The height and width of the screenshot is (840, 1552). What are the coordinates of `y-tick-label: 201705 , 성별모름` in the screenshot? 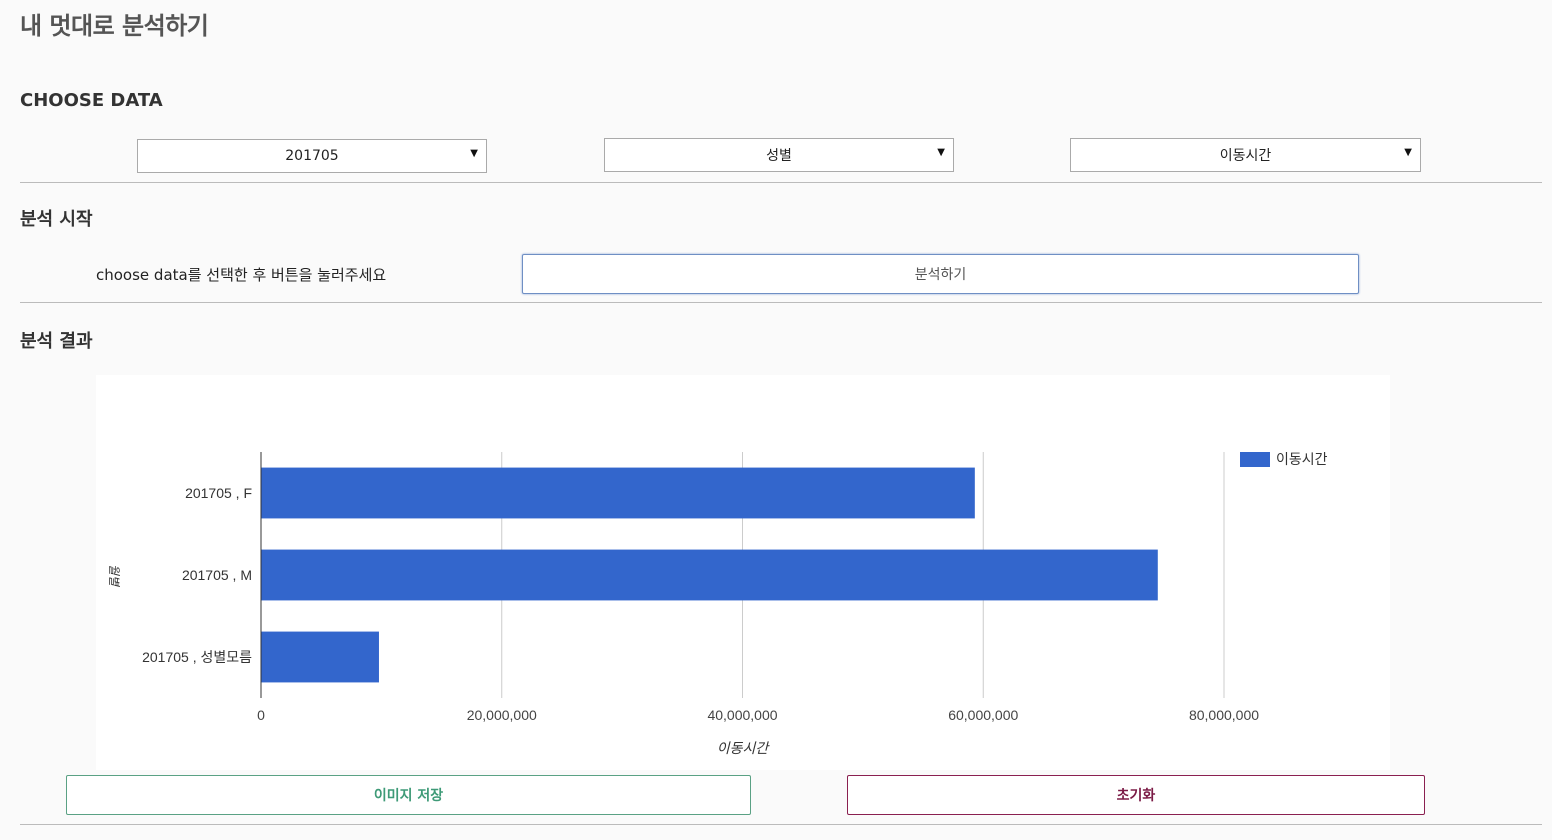 It's located at (197, 657).